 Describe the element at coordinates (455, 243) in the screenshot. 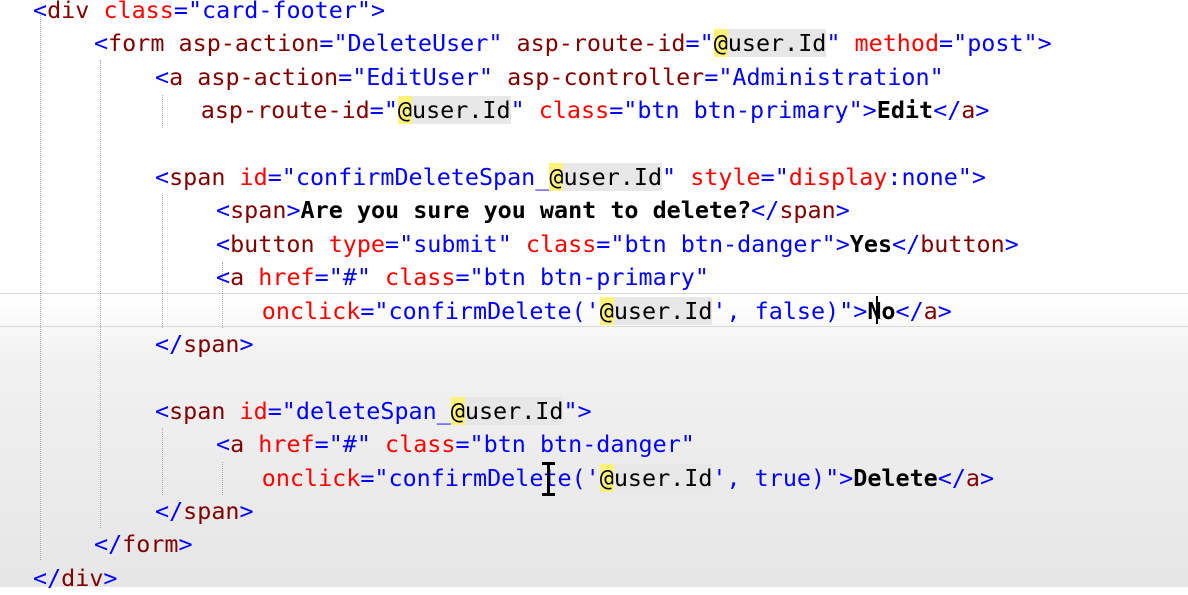

I see `code-token: ="submit"` at that location.